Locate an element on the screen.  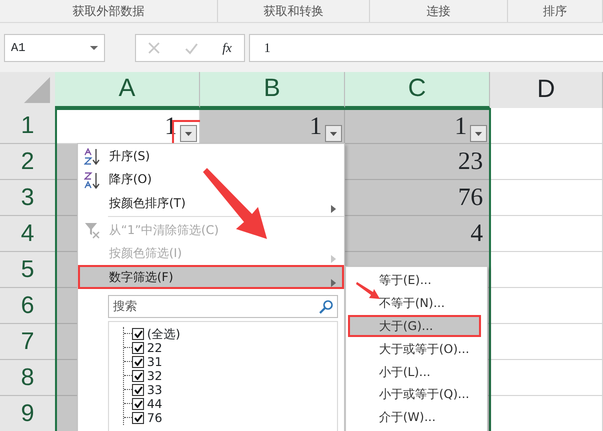
menu-item: 升序(S) is located at coordinates (211, 156).